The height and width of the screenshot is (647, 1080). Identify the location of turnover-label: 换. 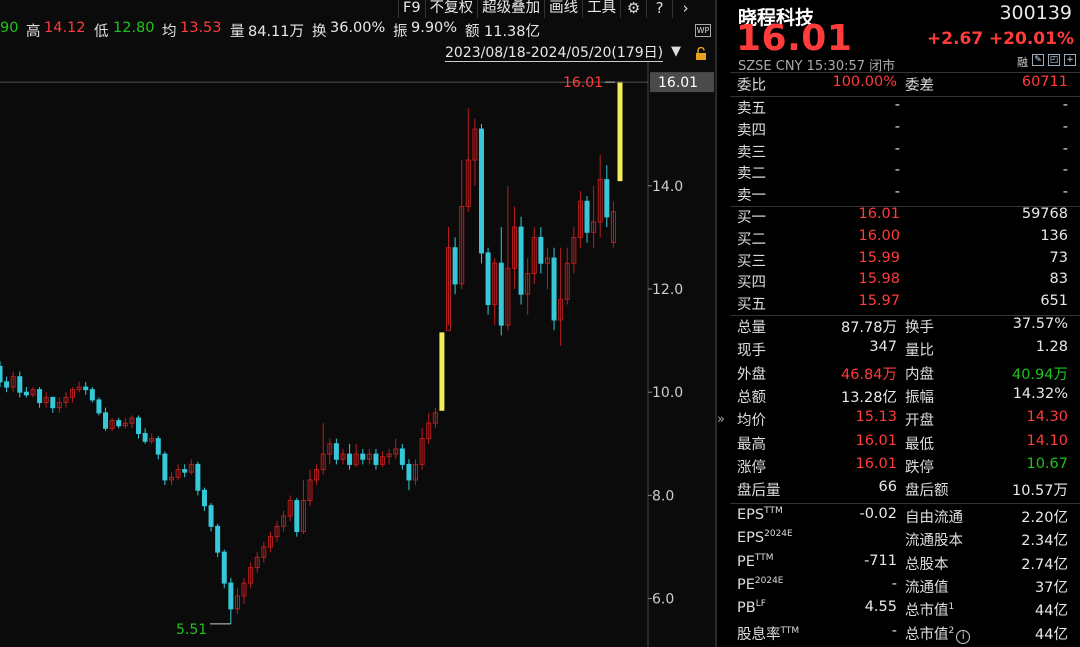
(319, 32).